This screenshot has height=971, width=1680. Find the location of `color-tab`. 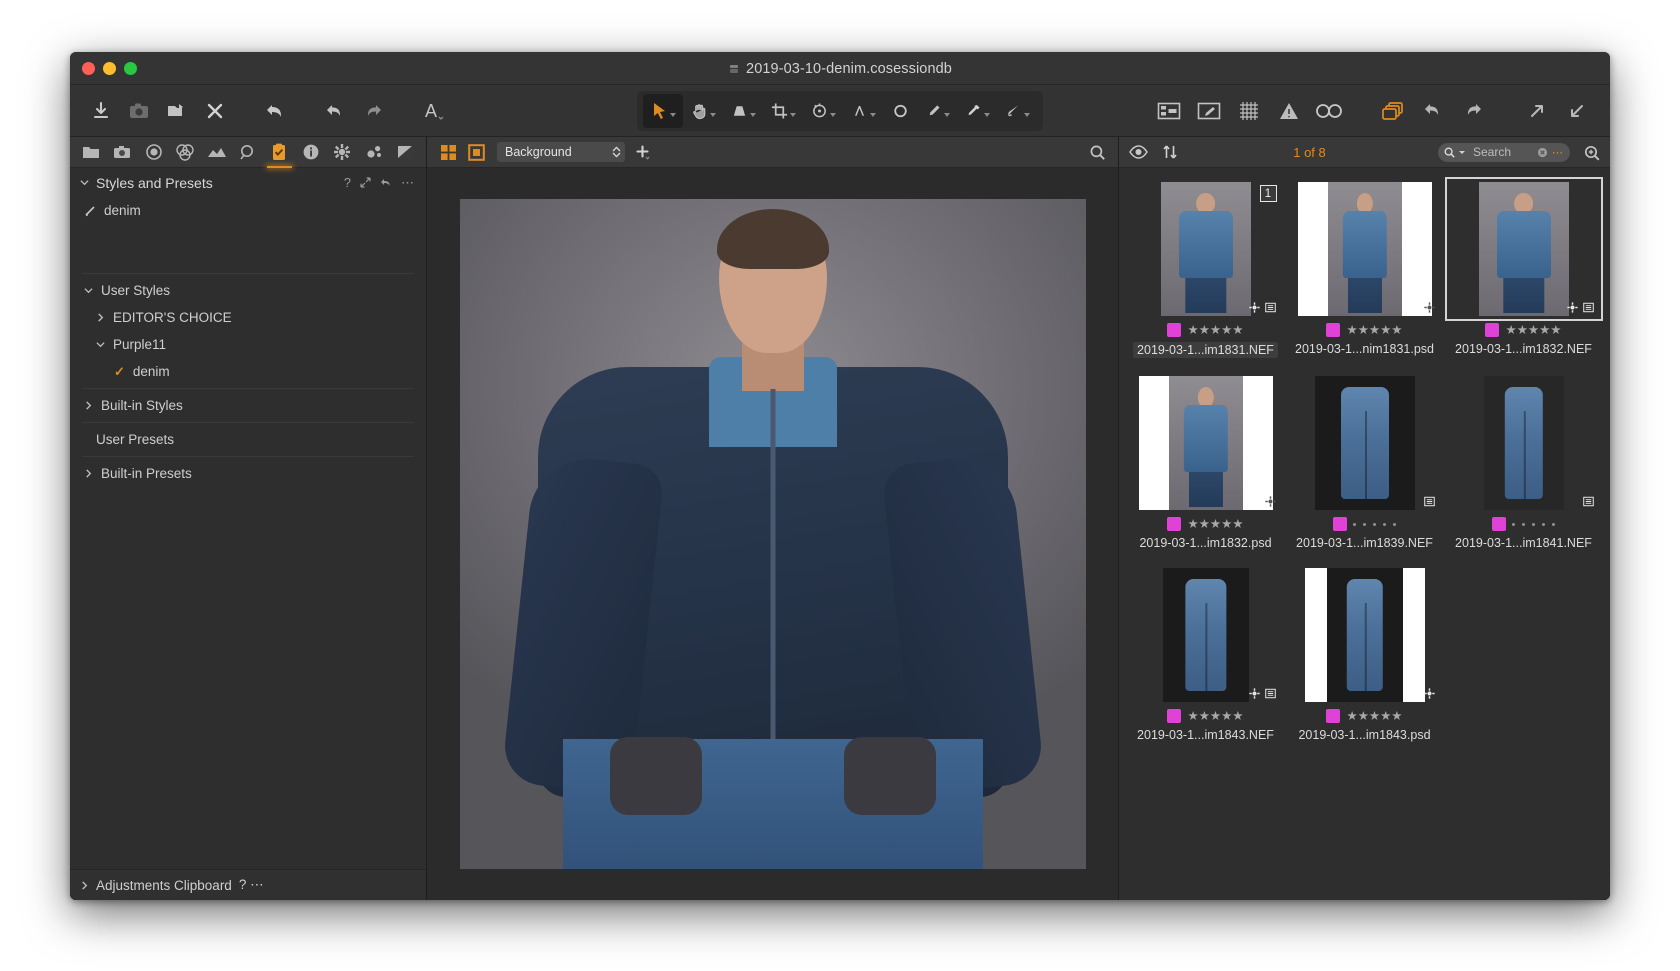

color-tab is located at coordinates (184, 152).